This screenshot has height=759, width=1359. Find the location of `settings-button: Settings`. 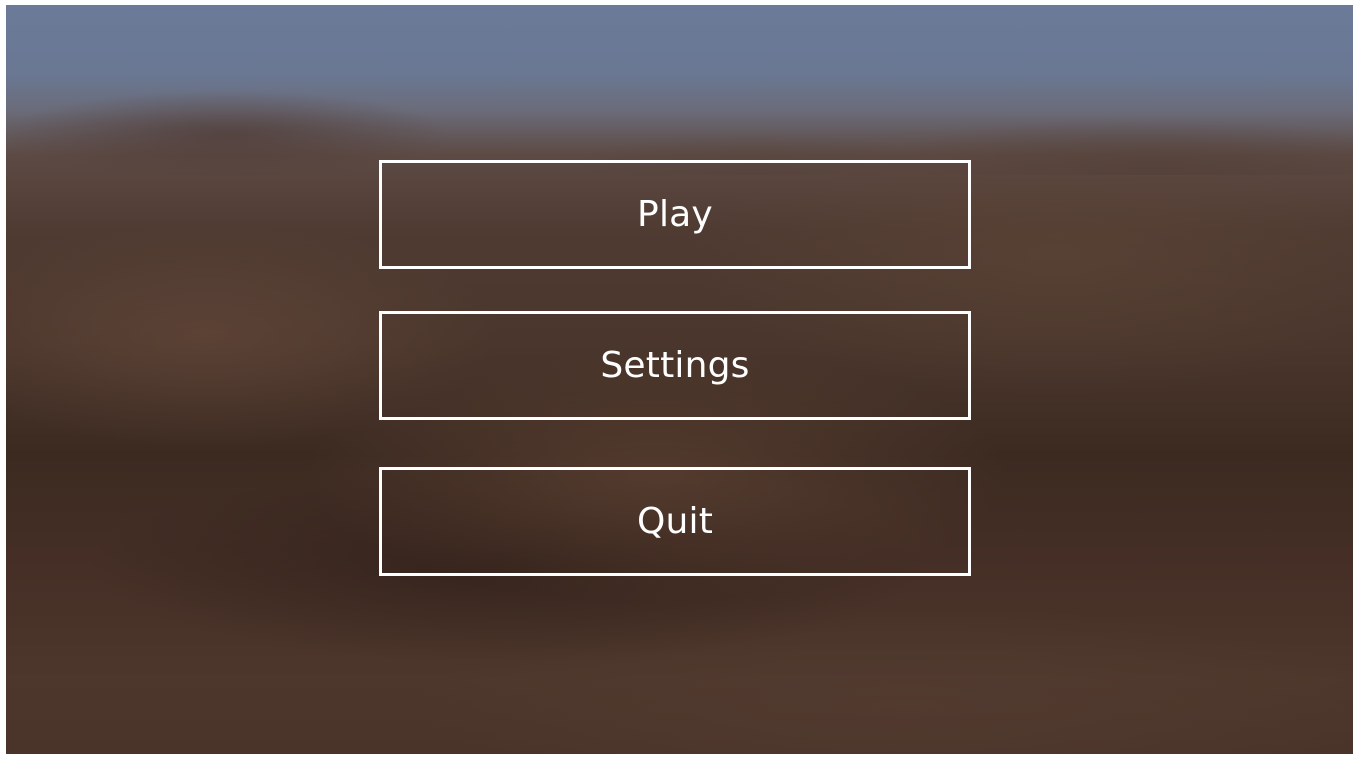

settings-button: Settings is located at coordinates (675, 365).